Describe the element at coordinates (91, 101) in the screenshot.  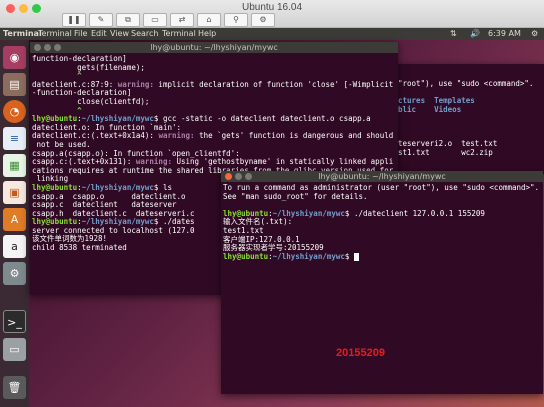
I see `back-line: close(clientfd);` at that location.